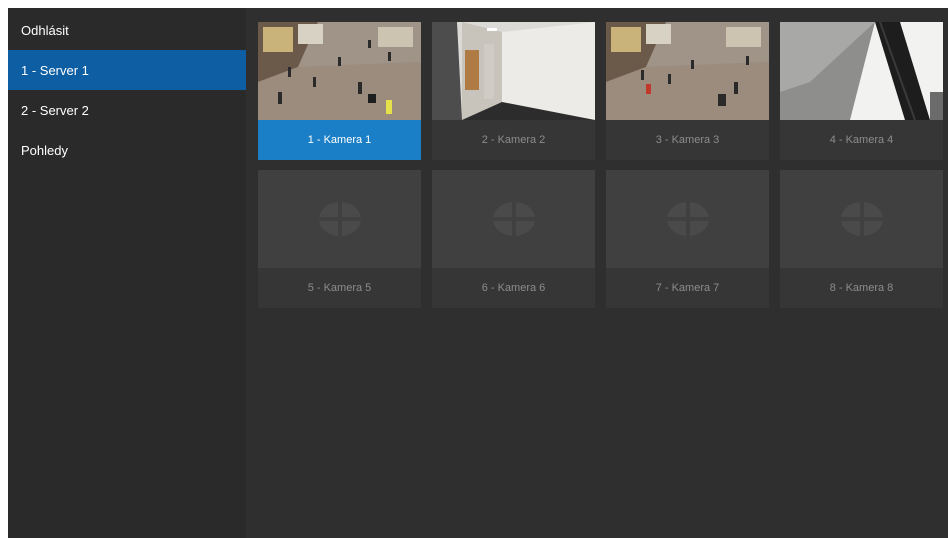 The width and height of the screenshot is (948, 538). What do you see at coordinates (861, 71) in the screenshot?
I see `camera-preview-ceiling` at bounding box center [861, 71].